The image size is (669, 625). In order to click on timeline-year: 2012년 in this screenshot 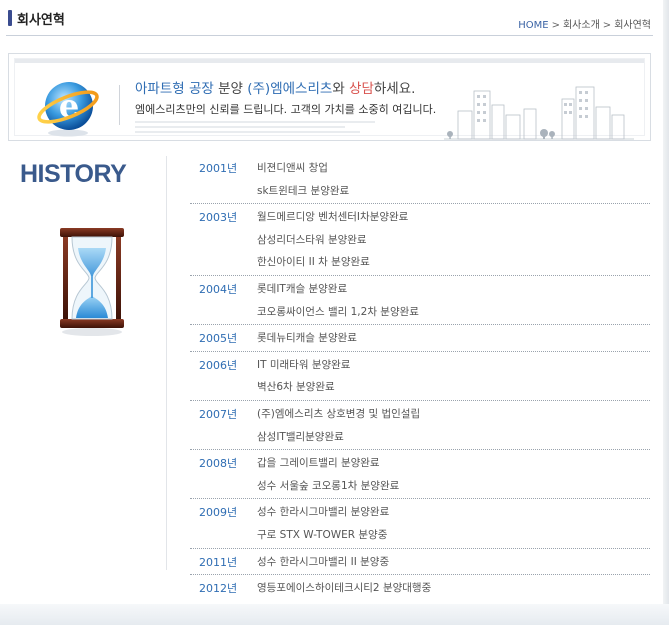, I will do `click(218, 589)`.